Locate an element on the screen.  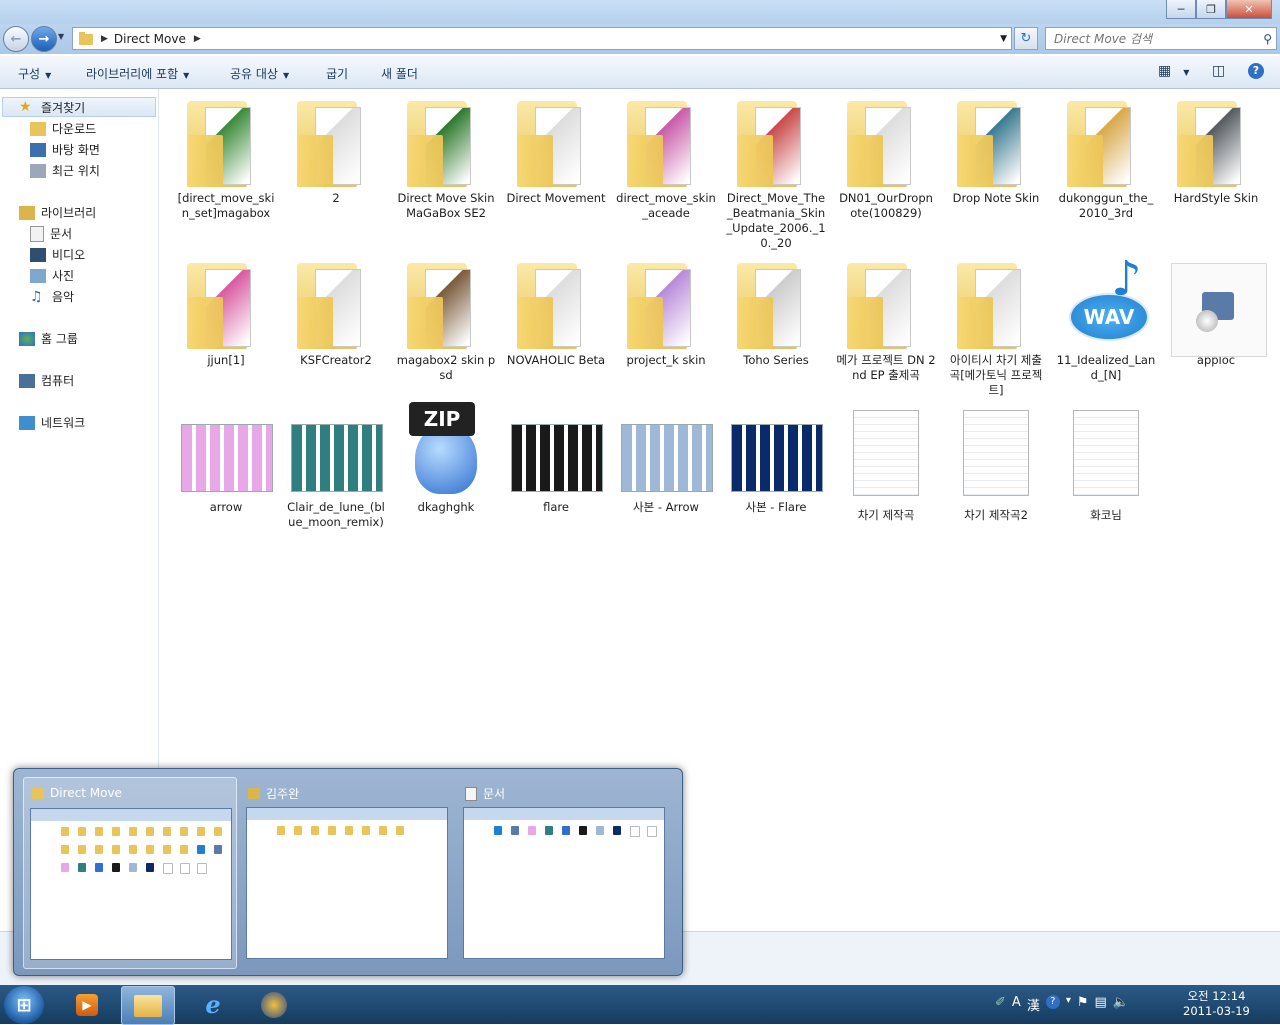
start-button: ⊞ is located at coordinates (24, 1005).